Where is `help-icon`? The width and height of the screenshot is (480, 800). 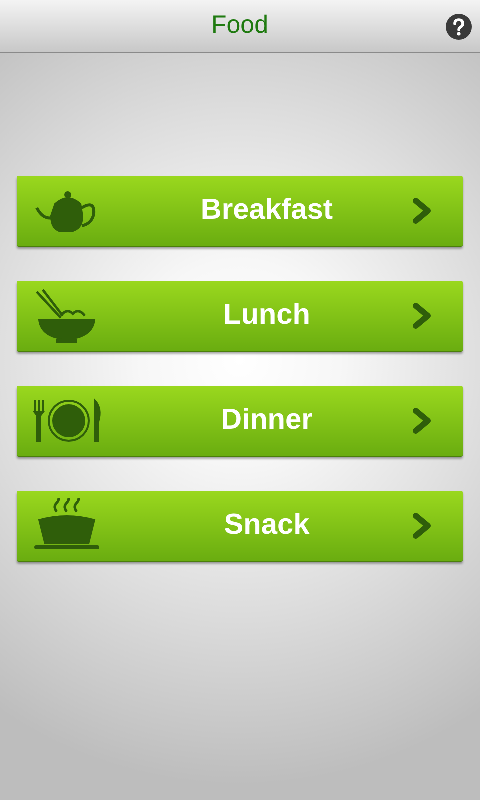 help-icon is located at coordinates (459, 27).